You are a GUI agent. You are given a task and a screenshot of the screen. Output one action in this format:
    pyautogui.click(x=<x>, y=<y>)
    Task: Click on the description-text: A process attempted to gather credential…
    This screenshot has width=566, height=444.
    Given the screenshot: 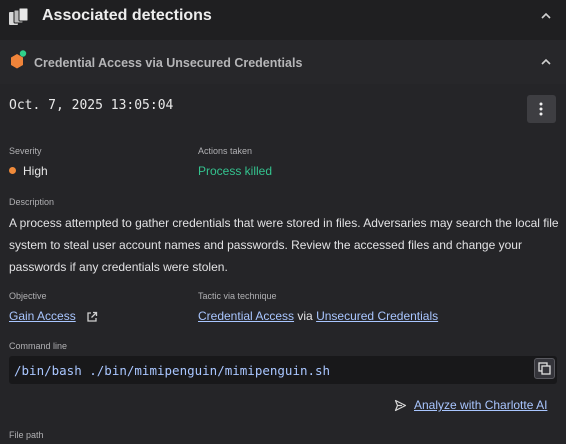 What is the action you would take?
    pyautogui.click(x=284, y=245)
    